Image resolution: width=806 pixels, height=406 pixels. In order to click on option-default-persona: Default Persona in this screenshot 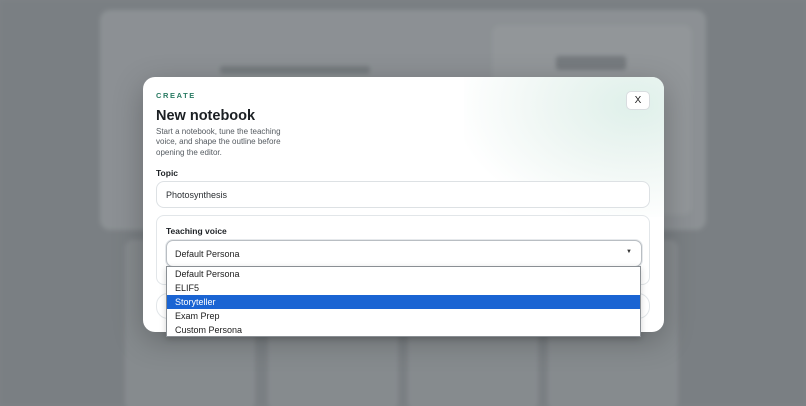, I will do `click(403, 274)`.